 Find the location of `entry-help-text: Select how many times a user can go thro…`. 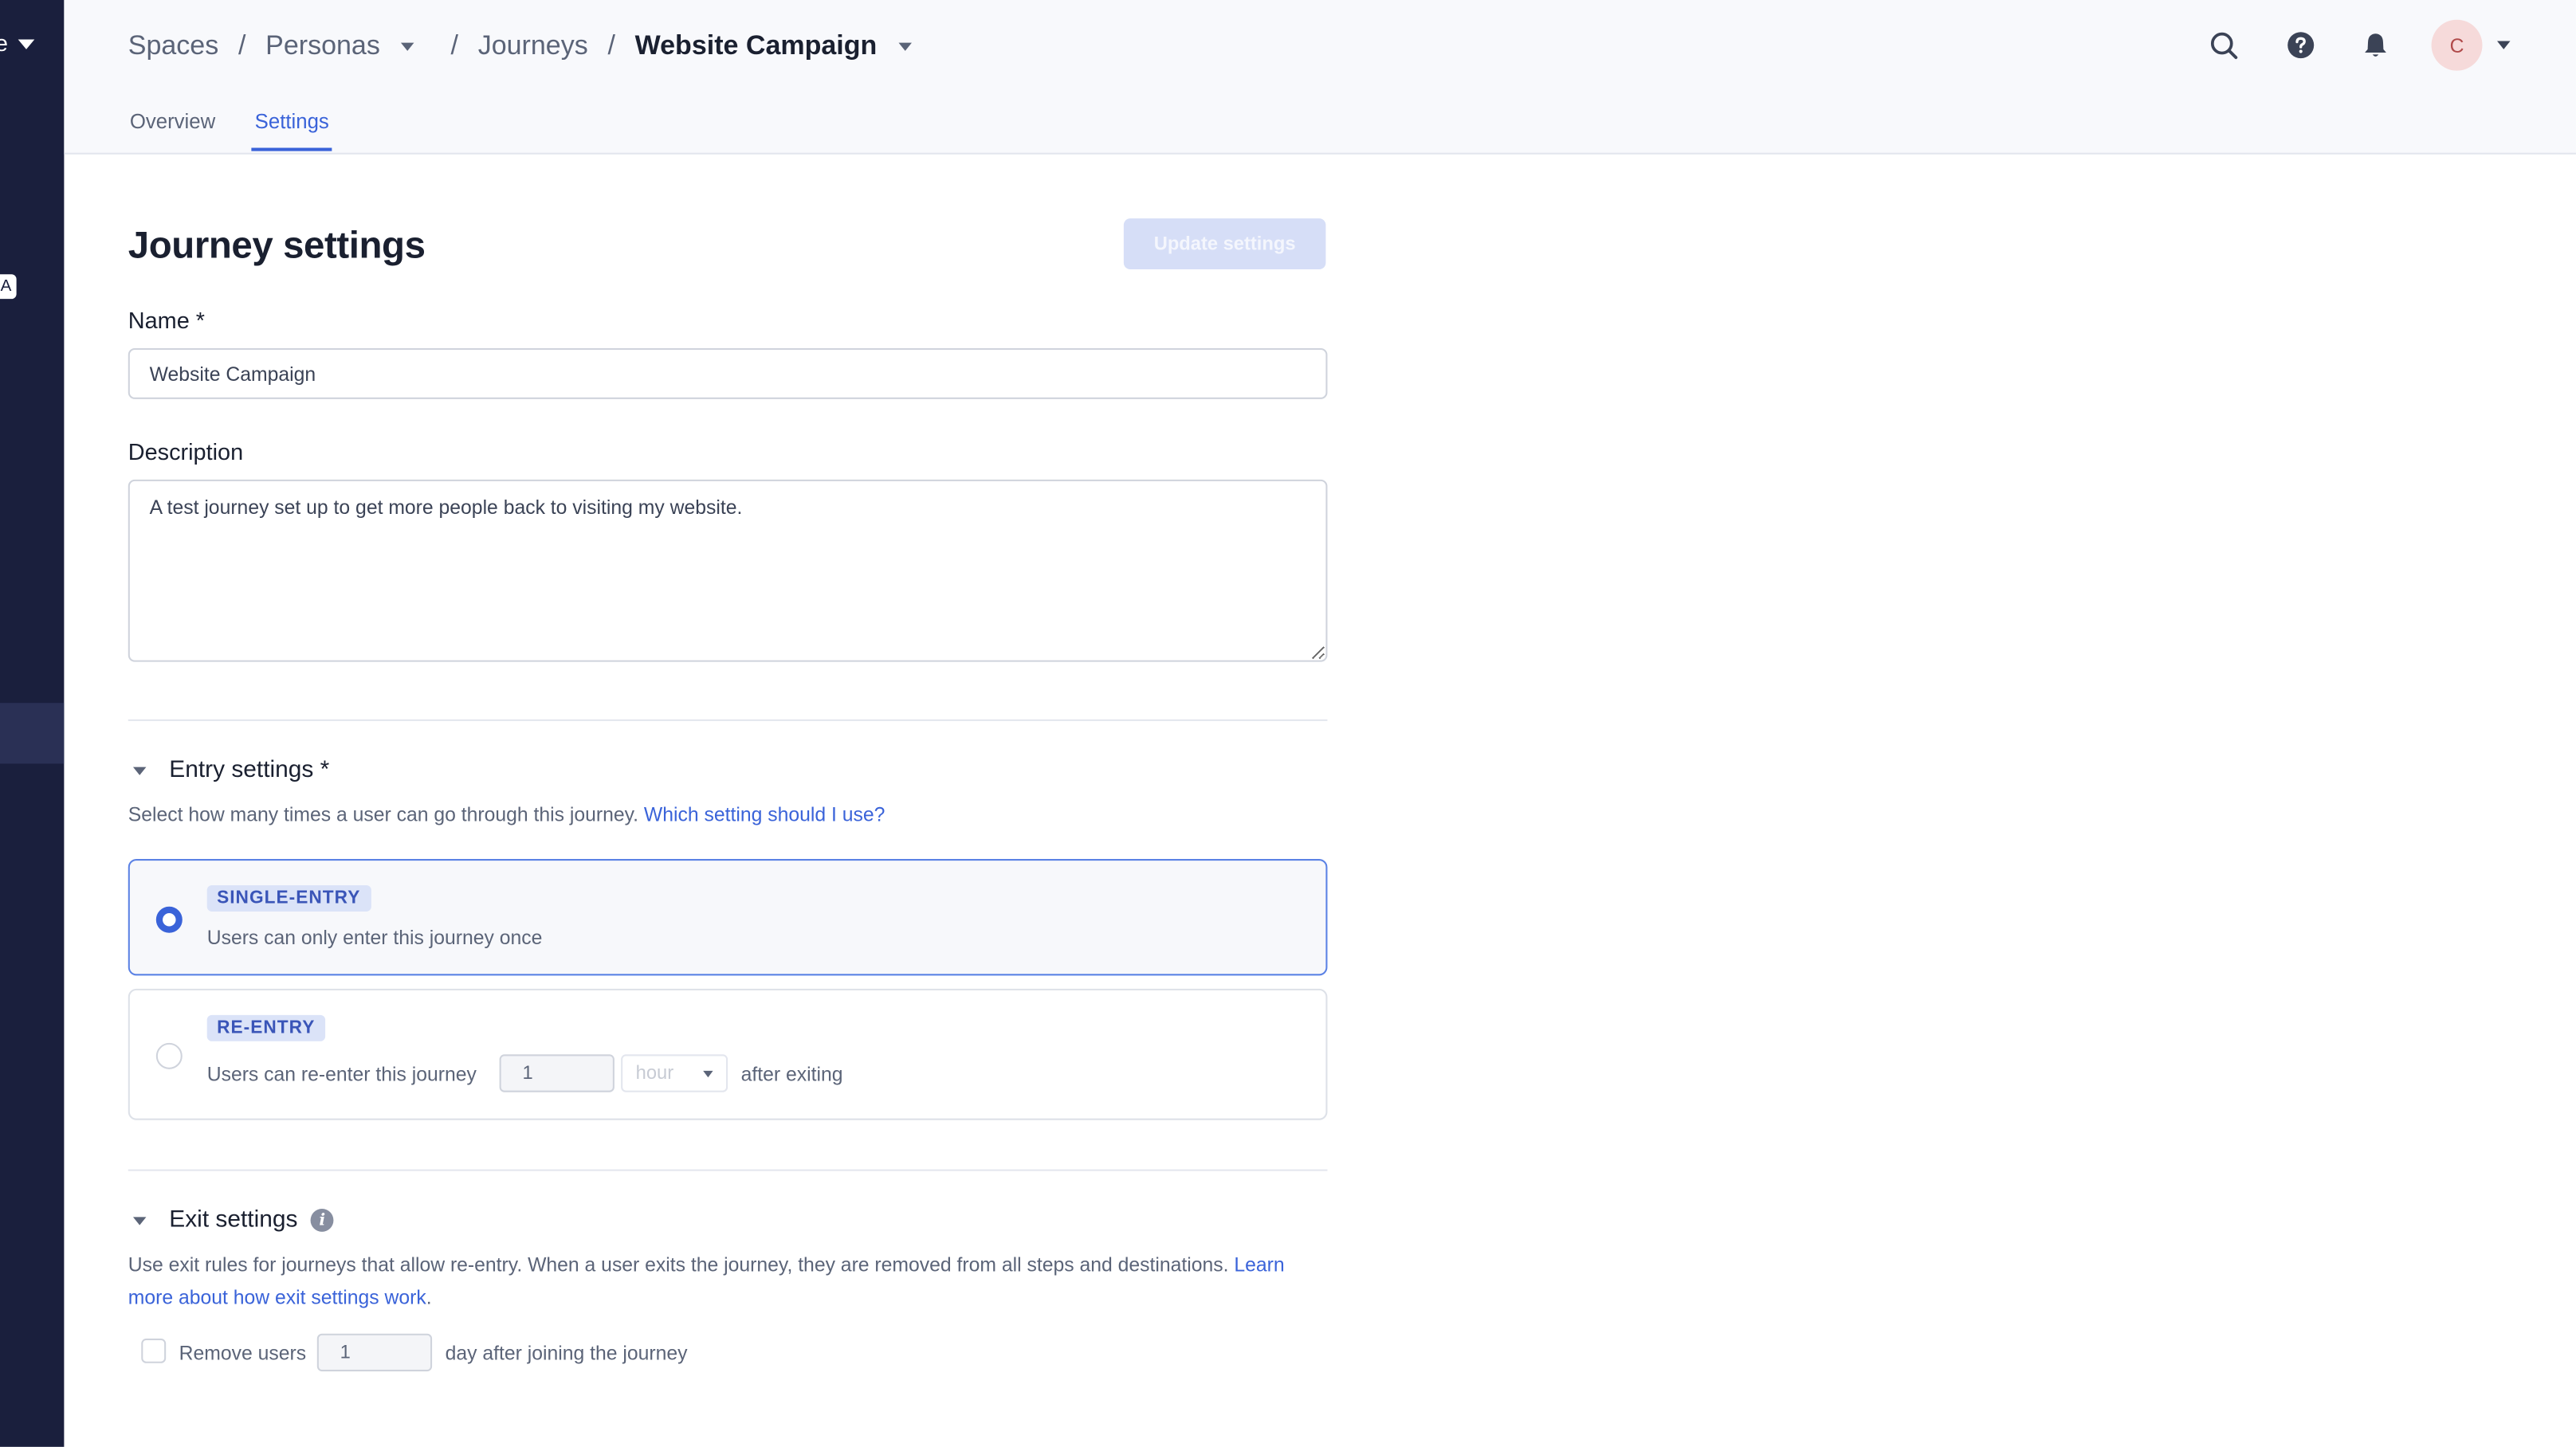

entry-help-text: Select how many times a user can go thro… is located at coordinates (383, 814).